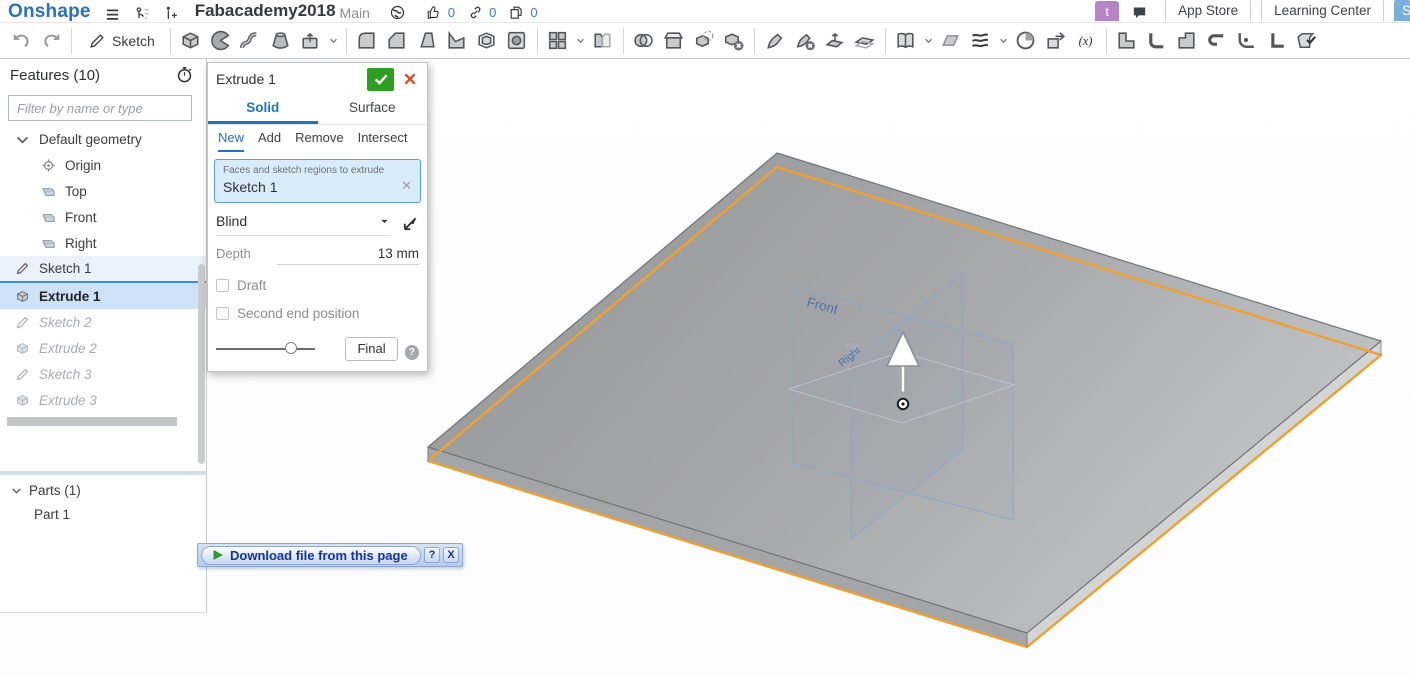 This screenshot has width=1410, height=675. Describe the element at coordinates (1187, 41) in the screenshot. I see `tab-icon` at that location.